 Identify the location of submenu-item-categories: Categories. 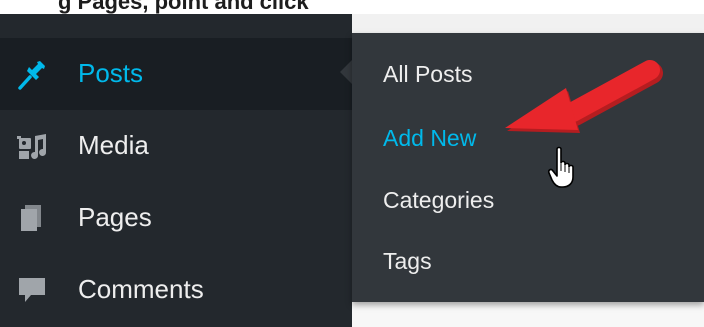
(438, 200).